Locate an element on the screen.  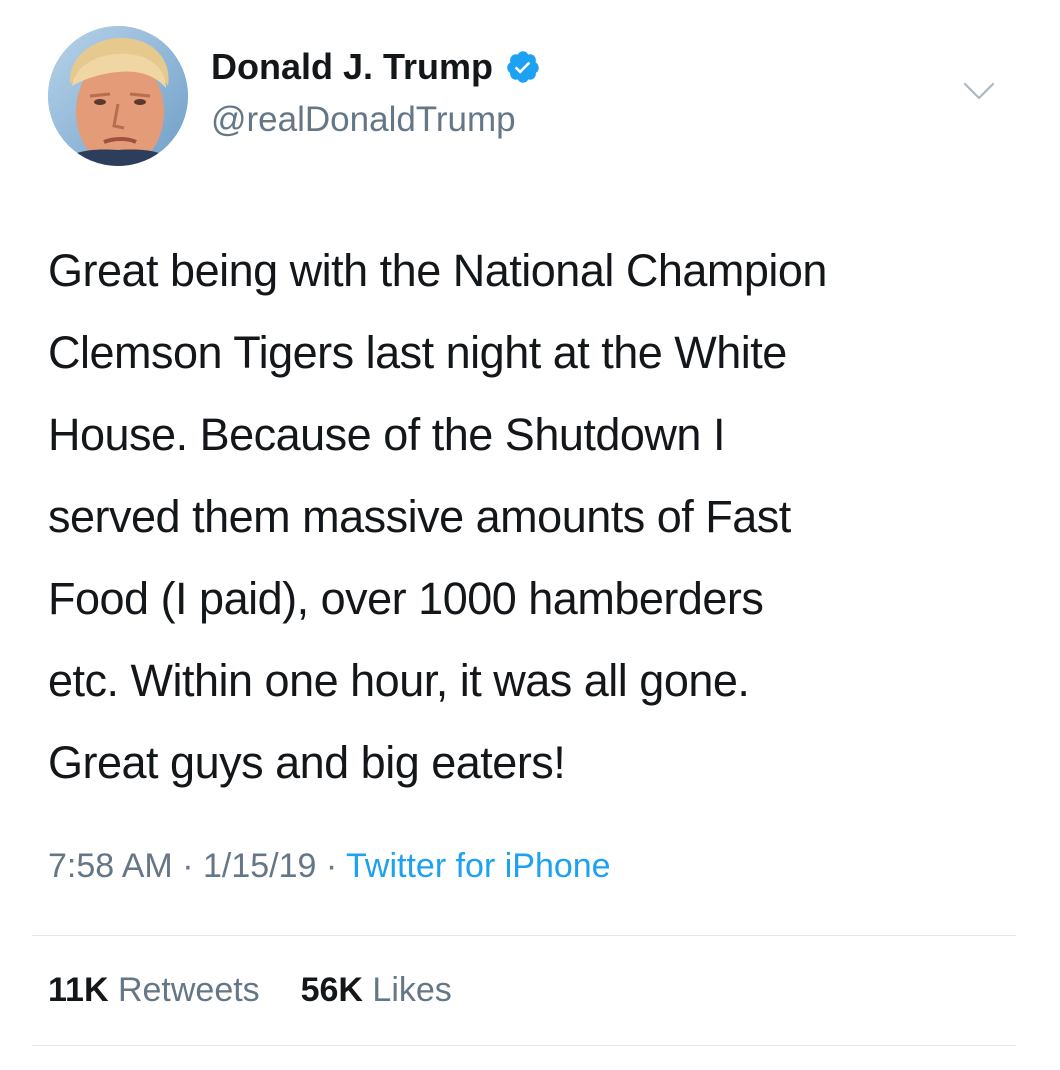
likes-count: 56K is located at coordinates (331, 990).